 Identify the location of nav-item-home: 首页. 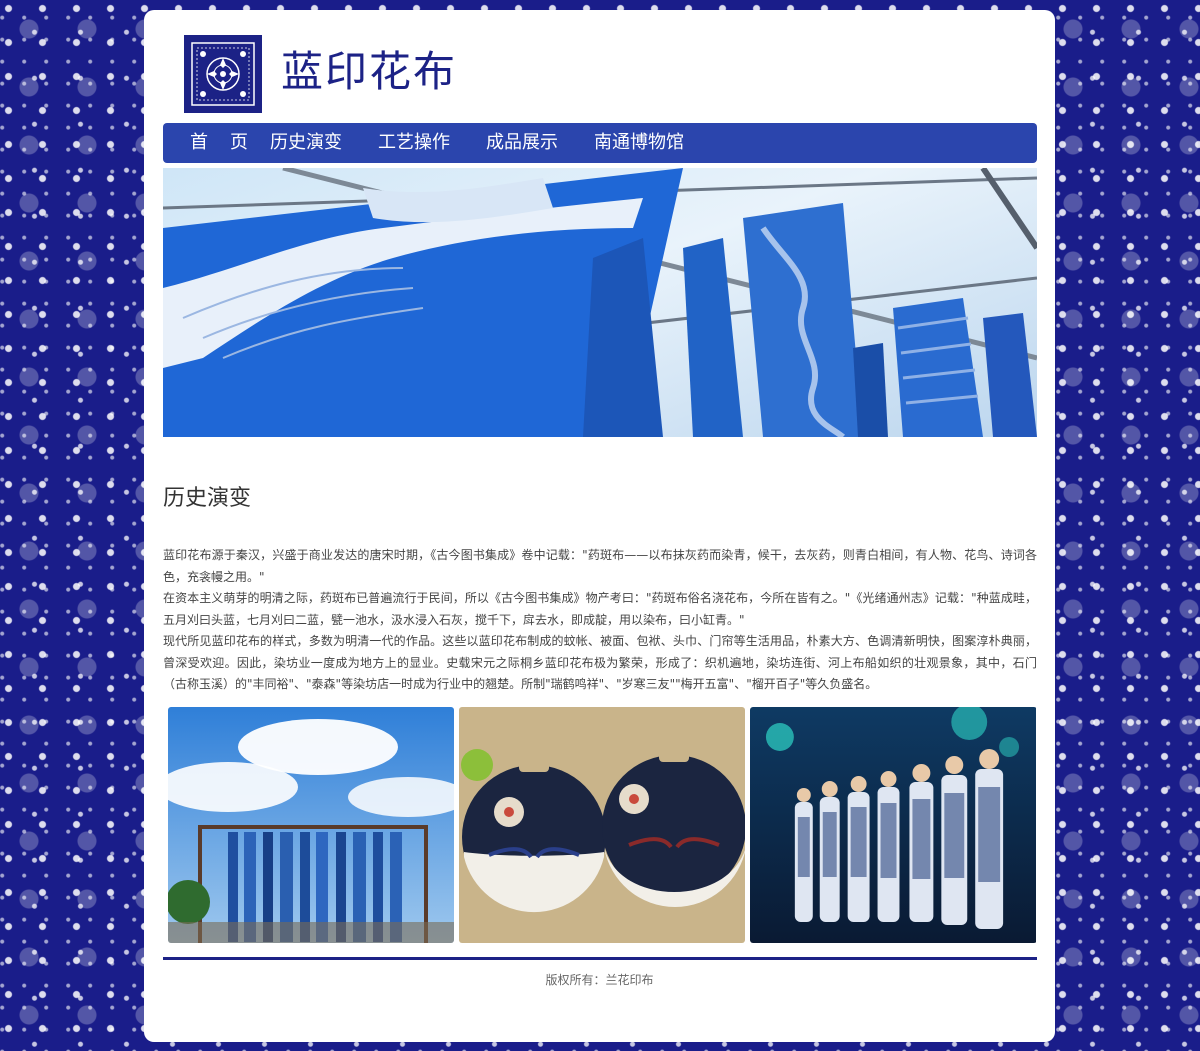
(230, 143).